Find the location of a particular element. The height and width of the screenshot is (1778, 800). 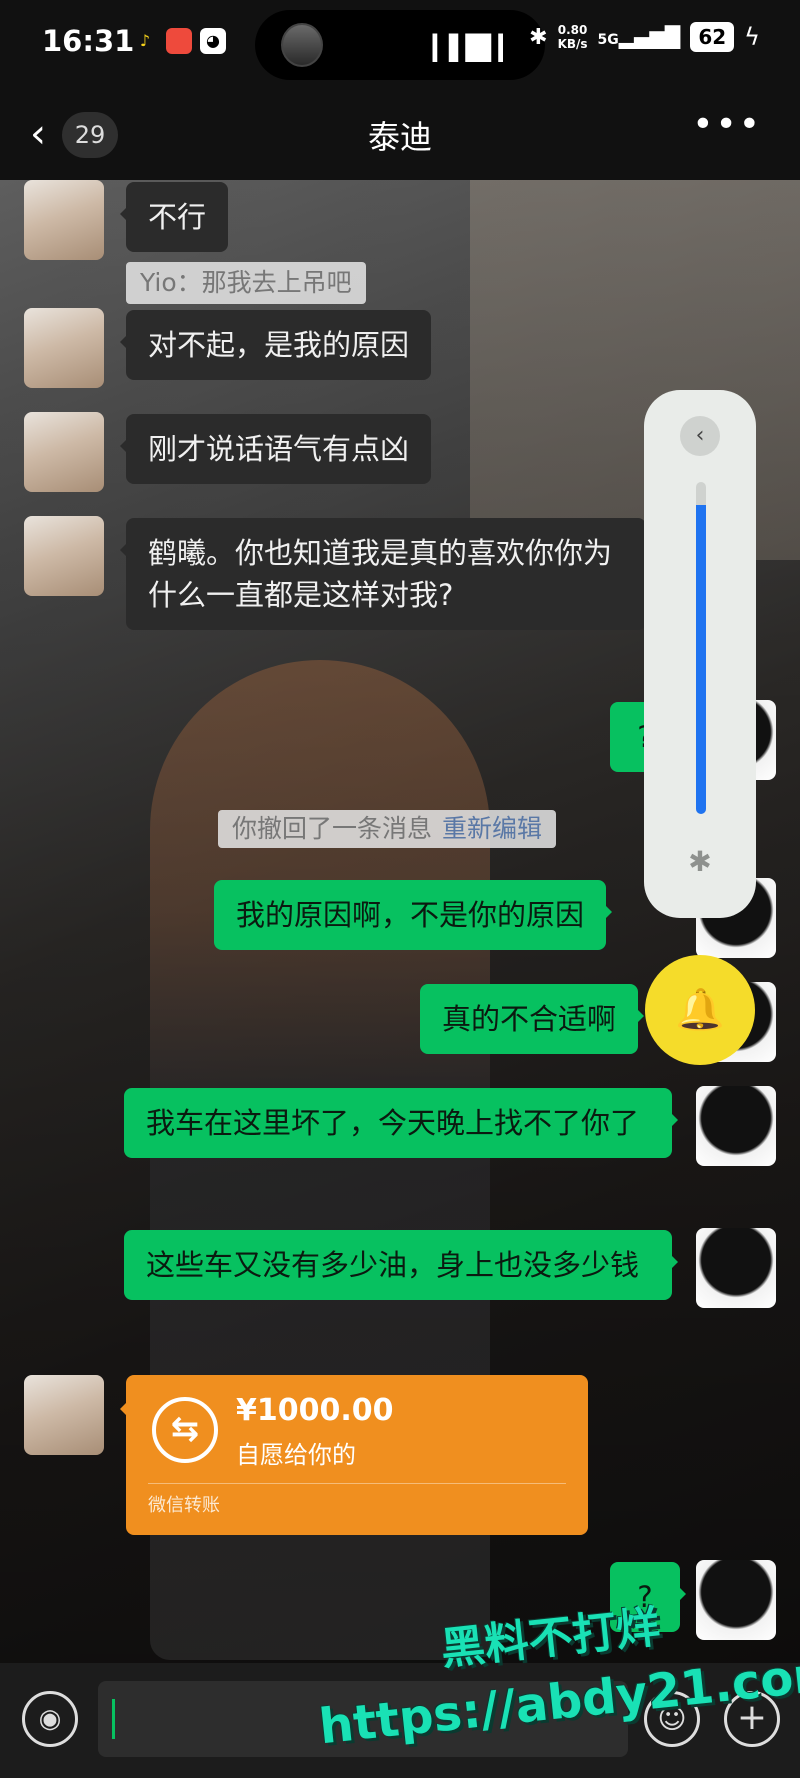

music-note-icon: ♪ is located at coordinates (145, 40).